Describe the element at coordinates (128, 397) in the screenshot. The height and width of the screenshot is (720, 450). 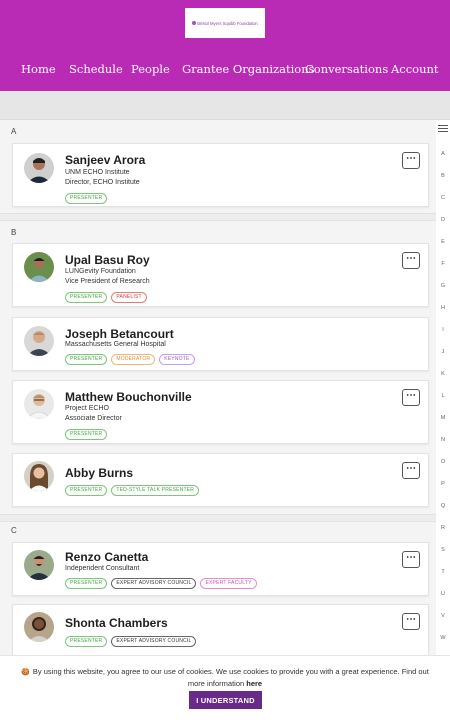
I see `person-name: Matthew Bouchonville` at that location.